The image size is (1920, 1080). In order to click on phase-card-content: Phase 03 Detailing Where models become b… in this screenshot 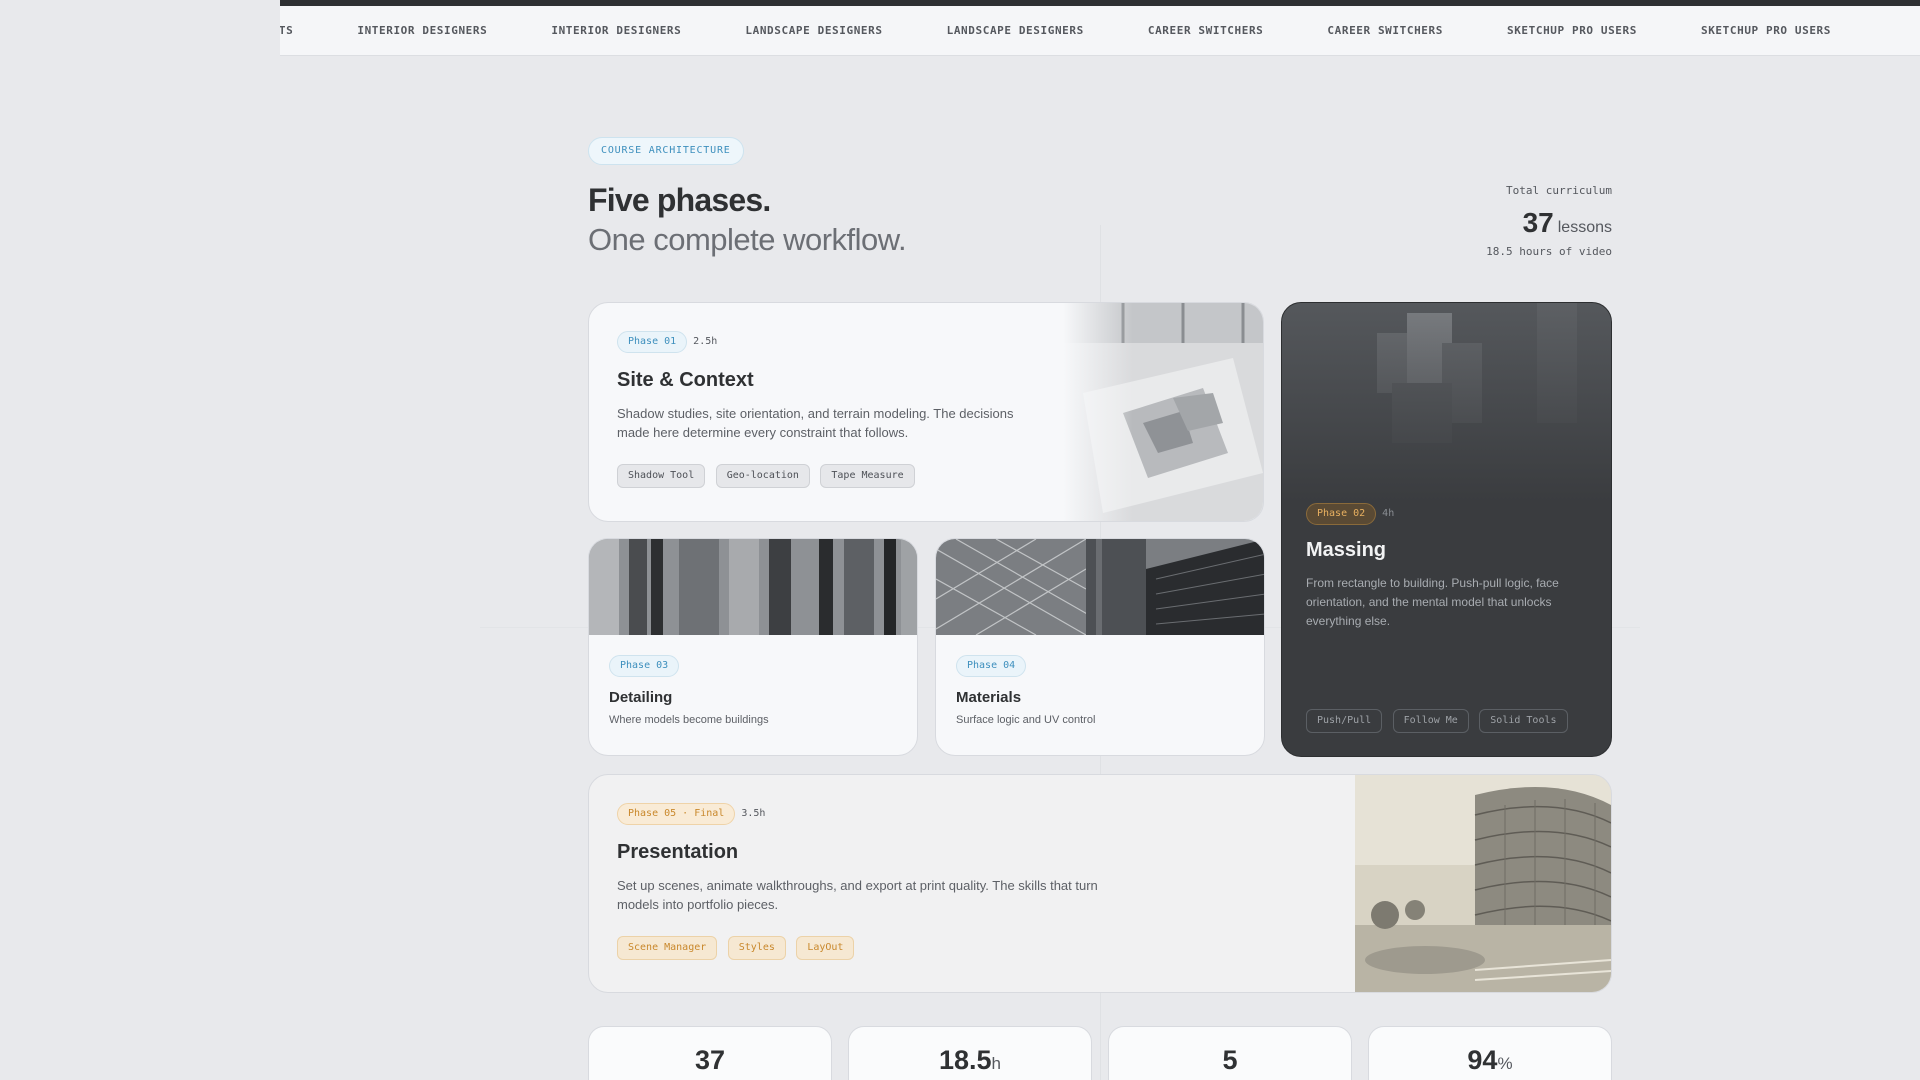, I will do `click(689, 690)`.